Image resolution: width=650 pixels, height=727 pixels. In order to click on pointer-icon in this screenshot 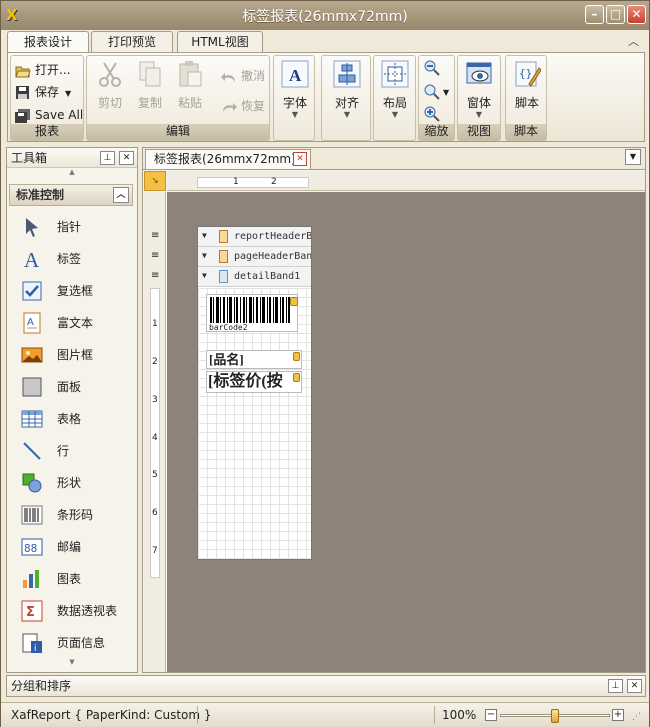, I will do `click(32, 227)`.